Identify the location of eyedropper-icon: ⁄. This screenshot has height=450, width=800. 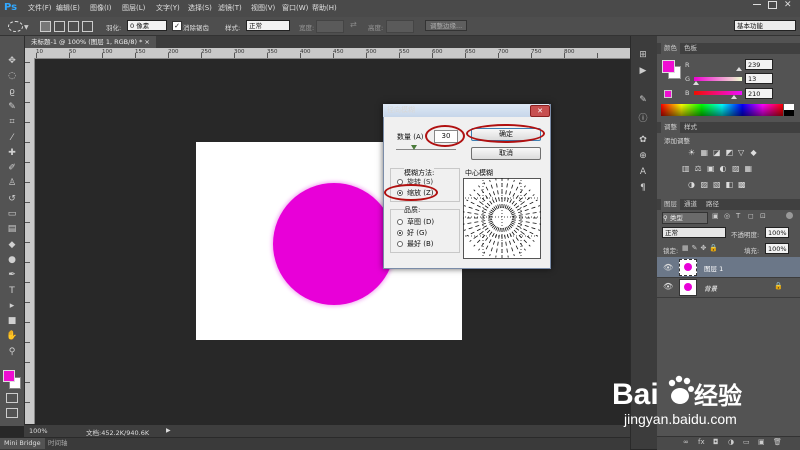
(12, 138).